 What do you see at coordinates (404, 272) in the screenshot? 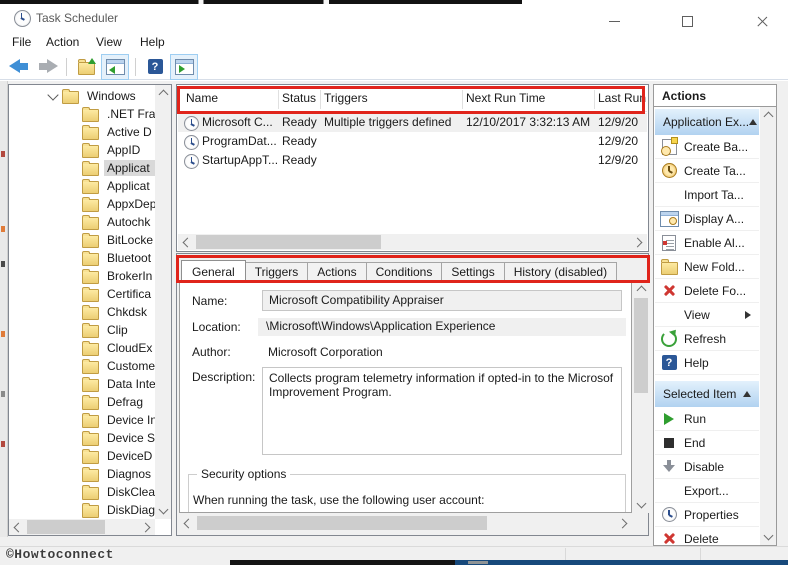
I see `tab-conditions: Conditions` at bounding box center [404, 272].